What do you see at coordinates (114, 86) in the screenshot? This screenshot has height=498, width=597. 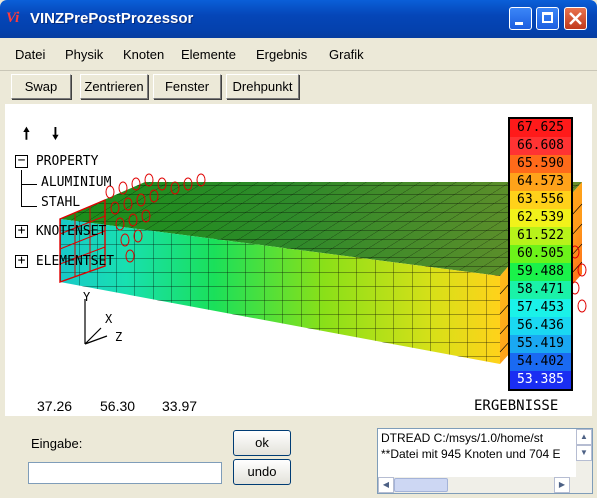 I see `zentrieren-button: Zentrieren` at bounding box center [114, 86].